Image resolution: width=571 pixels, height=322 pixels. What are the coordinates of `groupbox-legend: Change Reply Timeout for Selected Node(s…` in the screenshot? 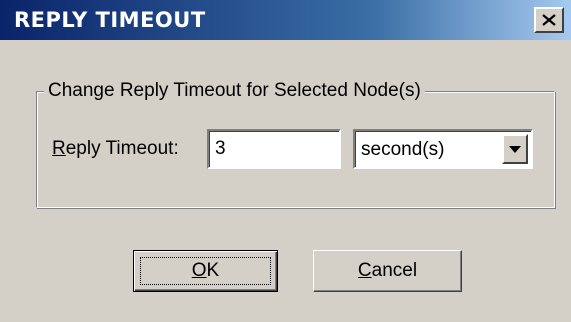 It's located at (234, 91).